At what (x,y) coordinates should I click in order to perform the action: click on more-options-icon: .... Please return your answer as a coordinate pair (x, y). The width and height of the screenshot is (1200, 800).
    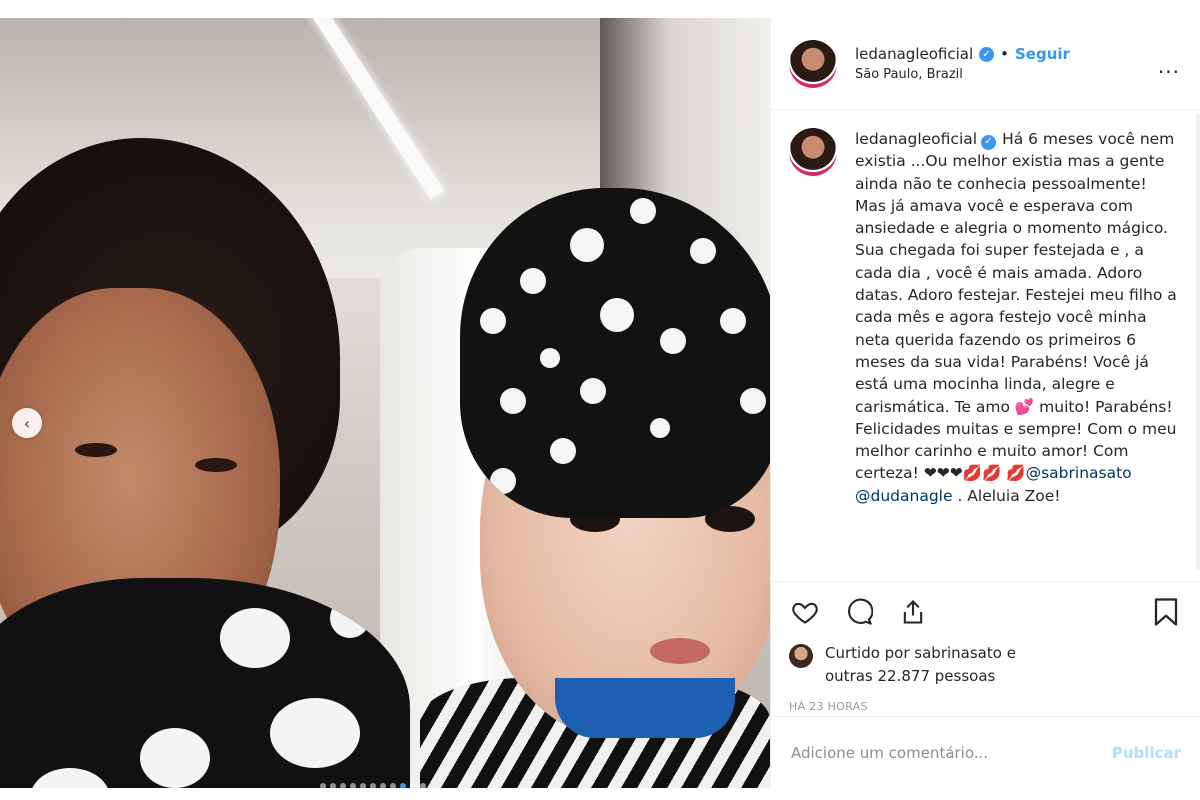
    Looking at the image, I should click on (1169, 66).